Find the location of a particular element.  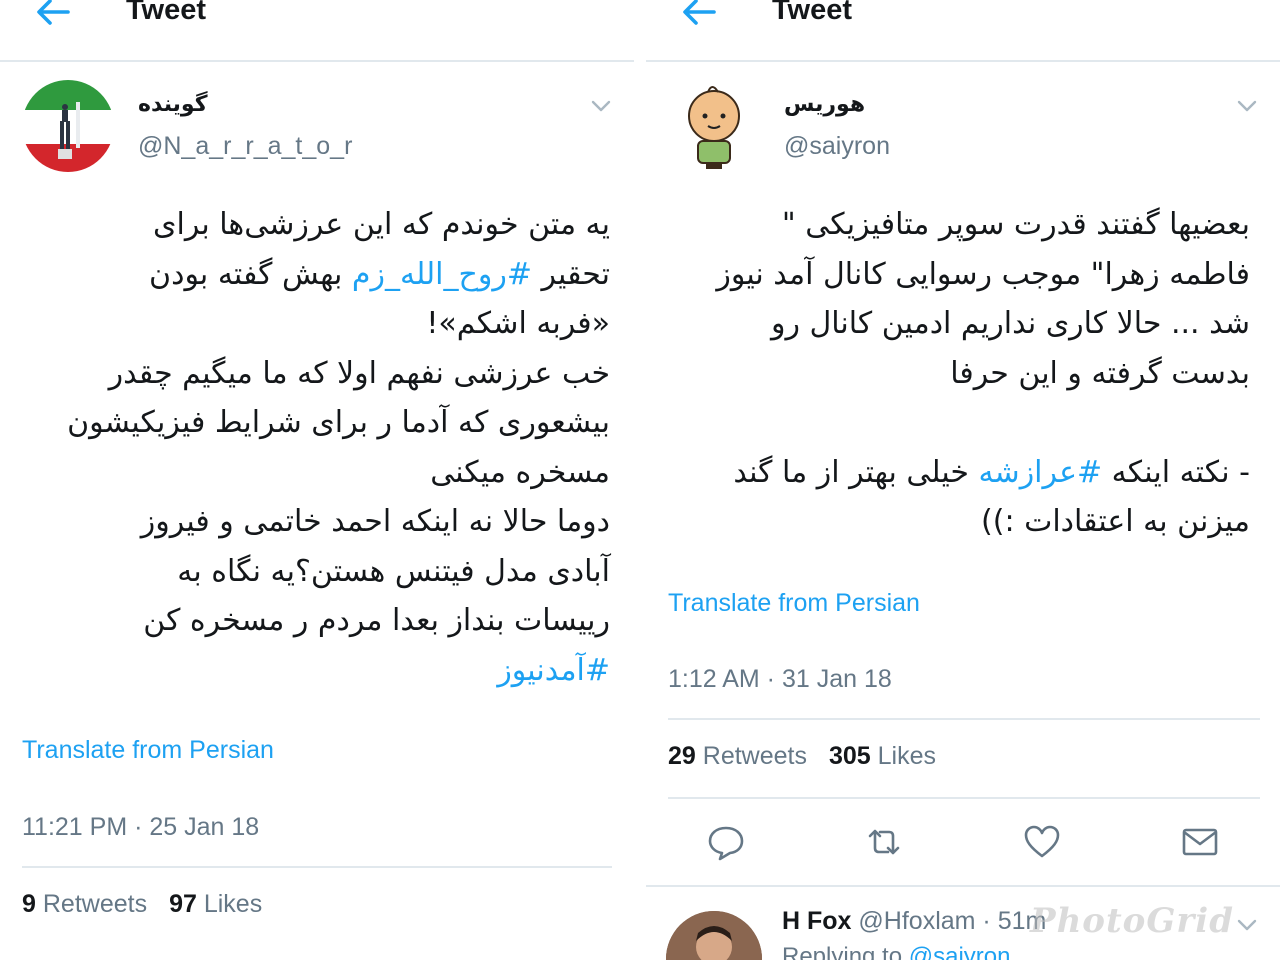

direct-message-icon is located at coordinates (1200, 842).